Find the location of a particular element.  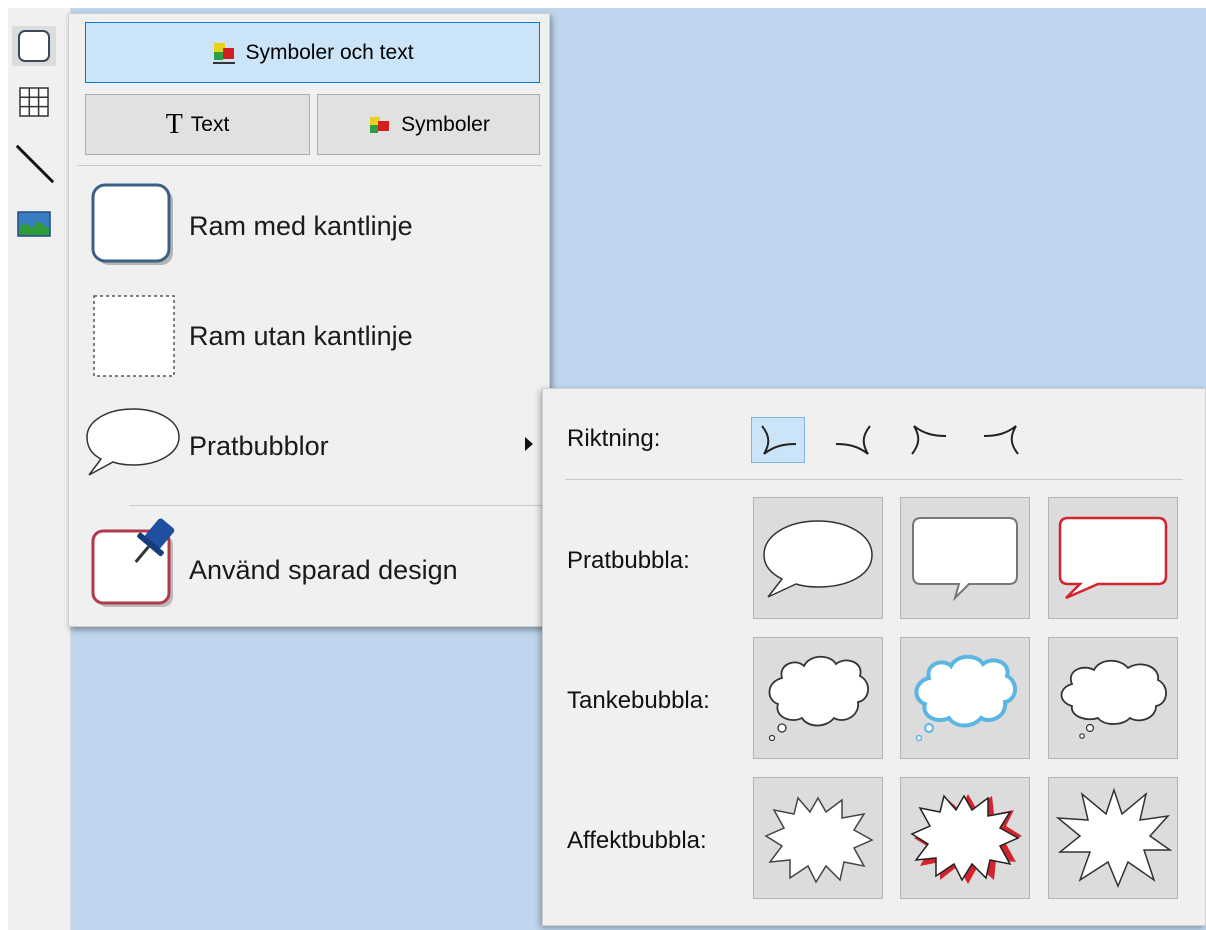

tail-down-left-icon is located at coordinates (779, 440).